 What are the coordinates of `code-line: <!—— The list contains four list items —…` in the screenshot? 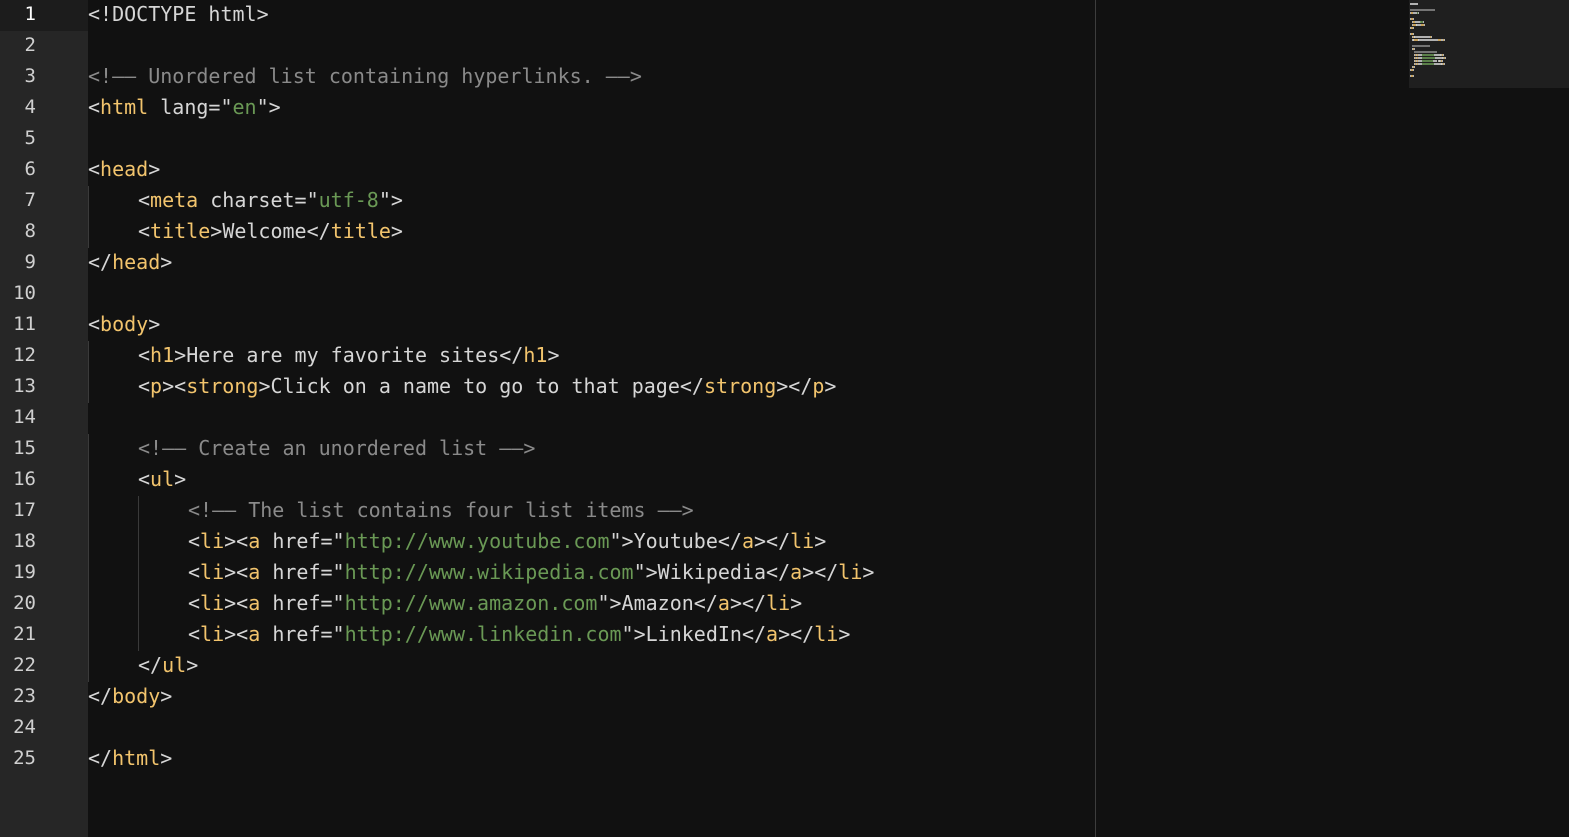 It's located at (441, 511).